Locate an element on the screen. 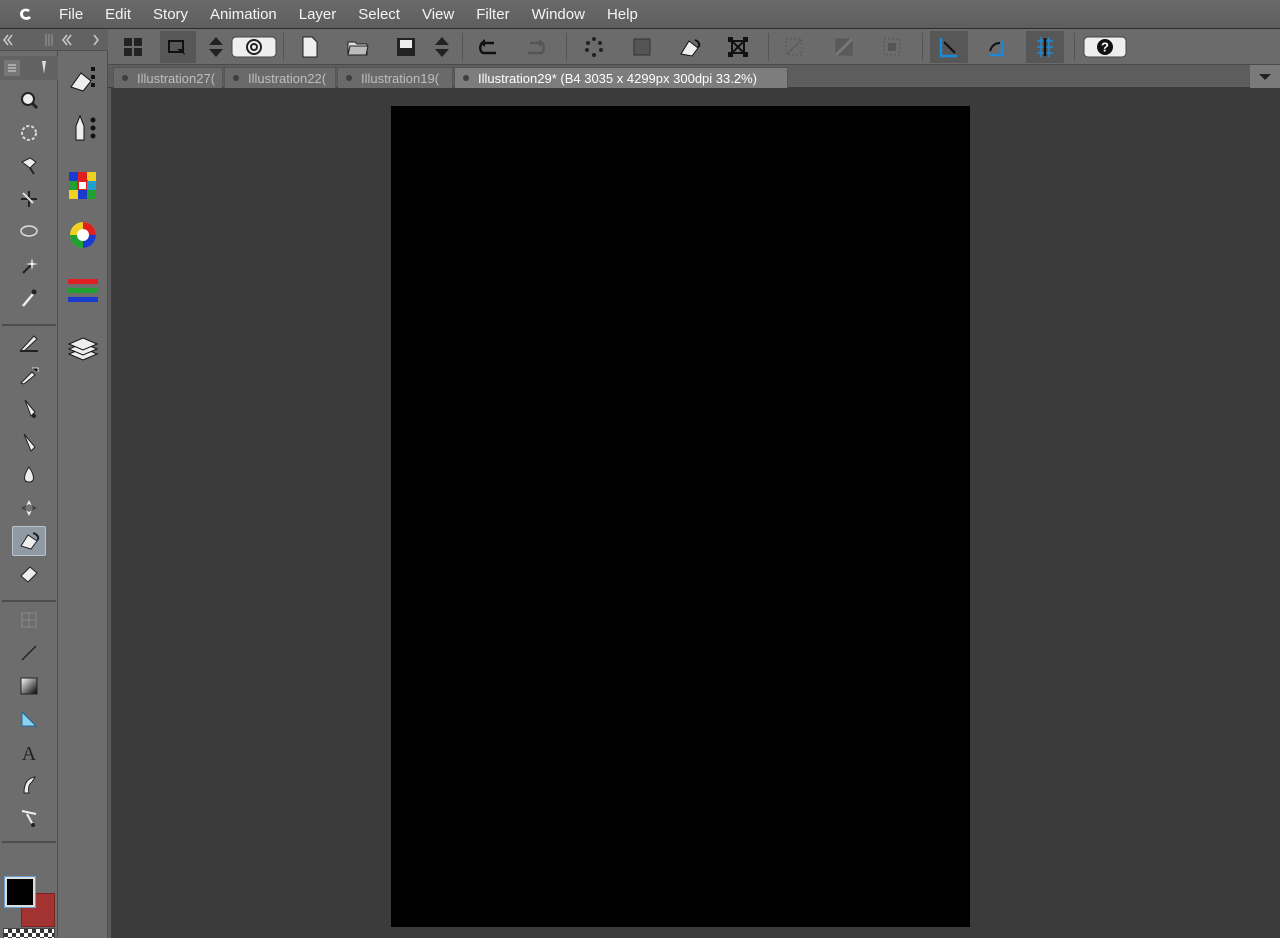 The image size is (1280, 938). pen-icon is located at coordinates (29, 343).